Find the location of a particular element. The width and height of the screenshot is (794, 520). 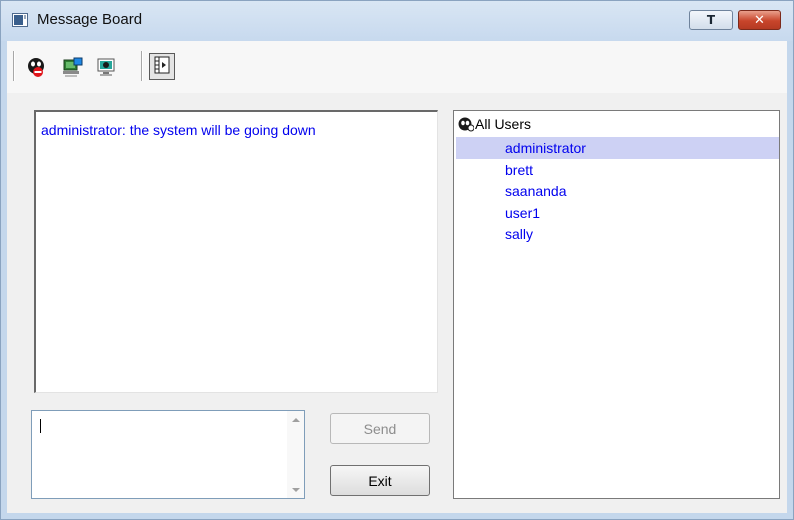

user-list-item: brett is located at coordinates (617, 170).